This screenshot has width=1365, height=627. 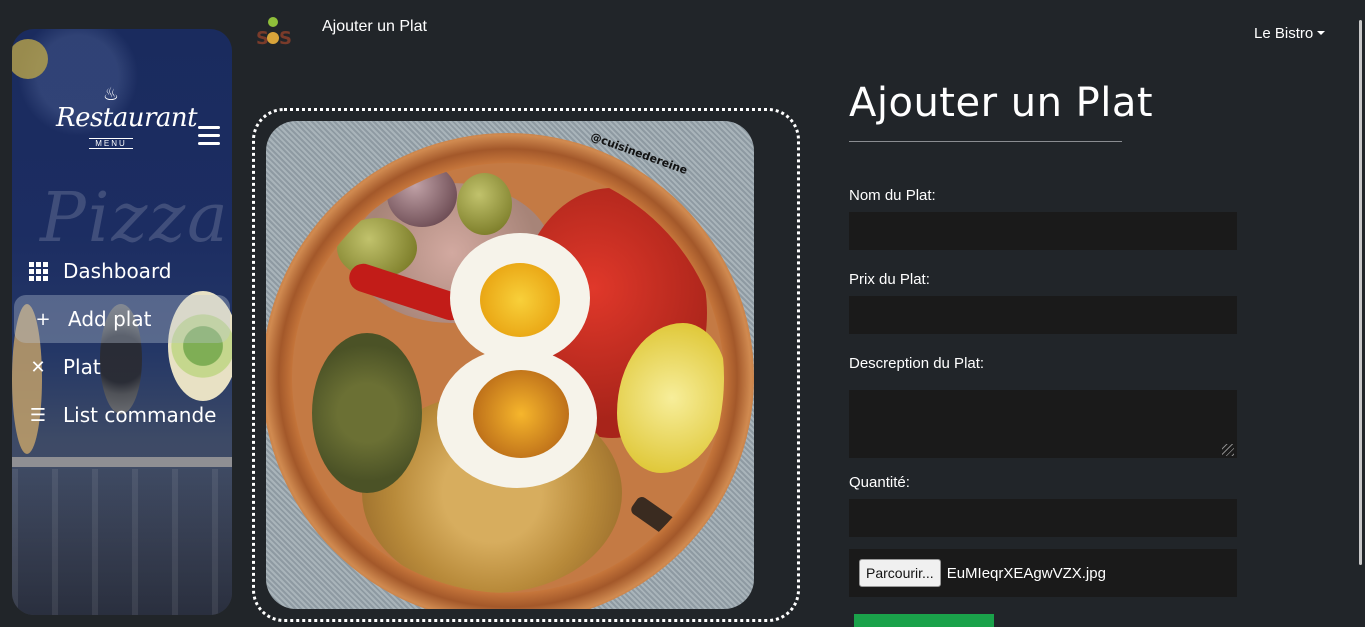 I want to click on utensils-icon: ✕, so click(x=38, y=367).